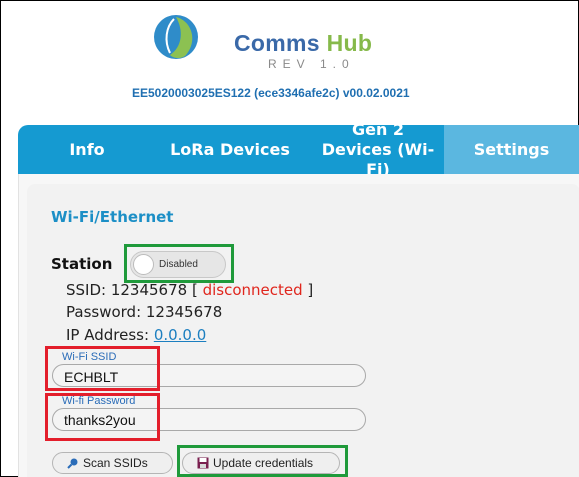 This screenshot has height=477, width=579. I want to click on station-toggle: Disabled, so click(178, 264).